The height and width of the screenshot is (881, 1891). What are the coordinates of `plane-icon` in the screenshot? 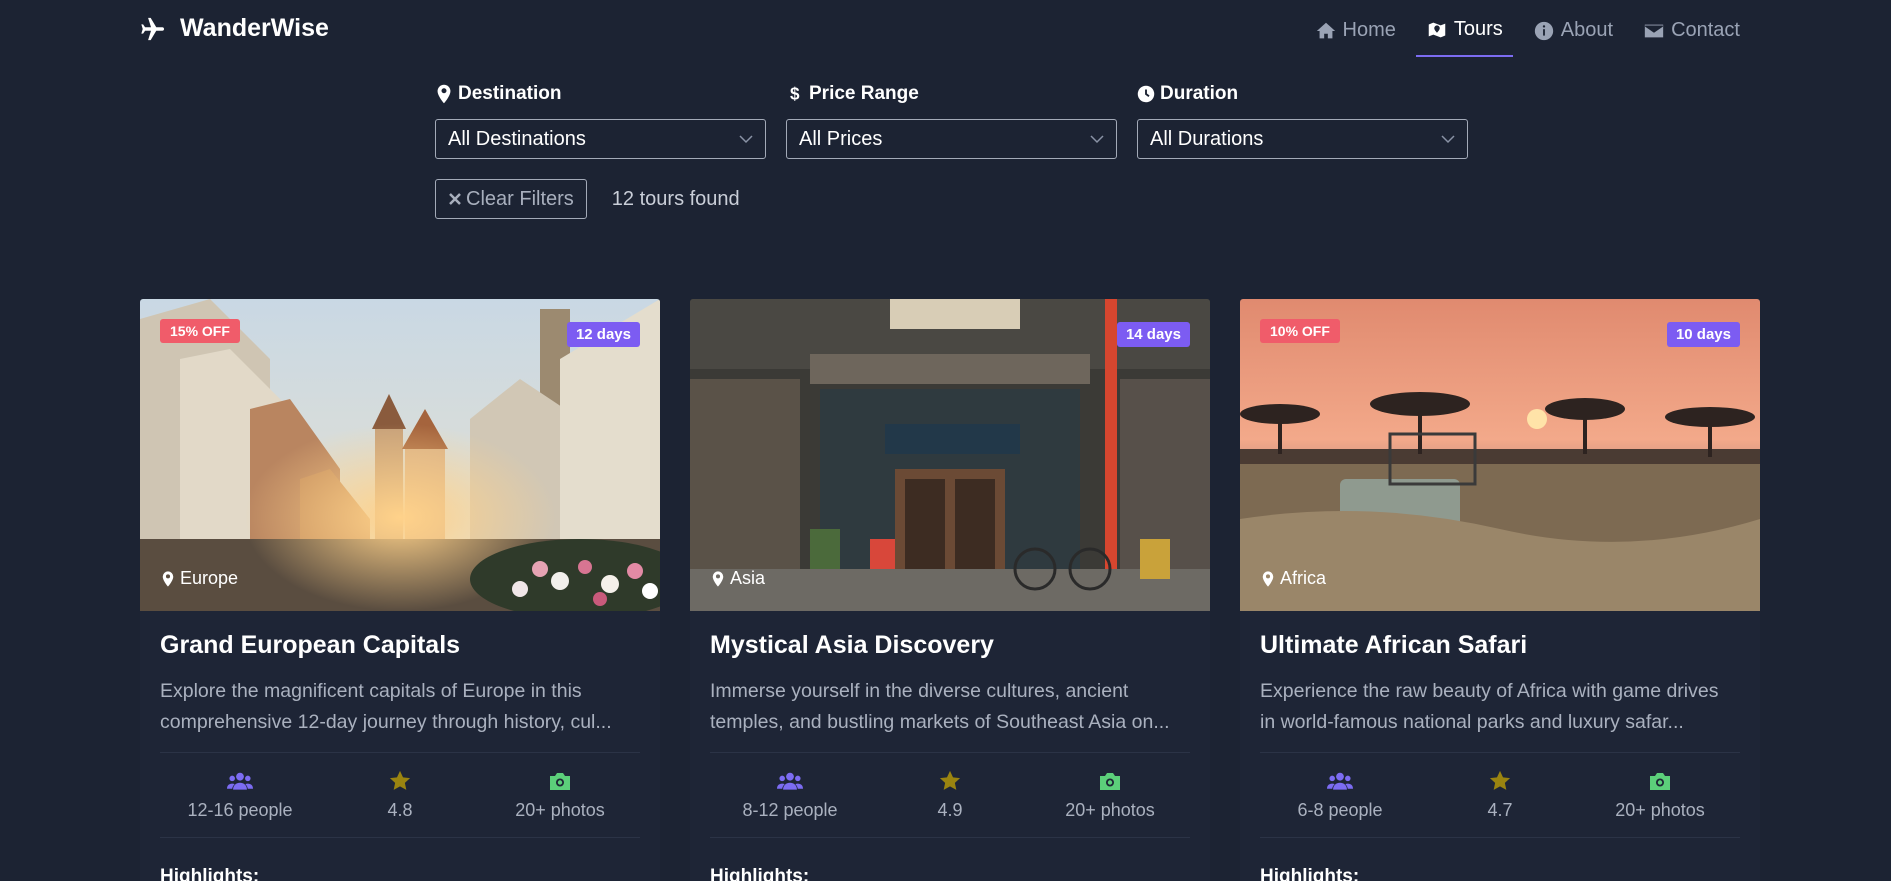 It's located at (153, 28).